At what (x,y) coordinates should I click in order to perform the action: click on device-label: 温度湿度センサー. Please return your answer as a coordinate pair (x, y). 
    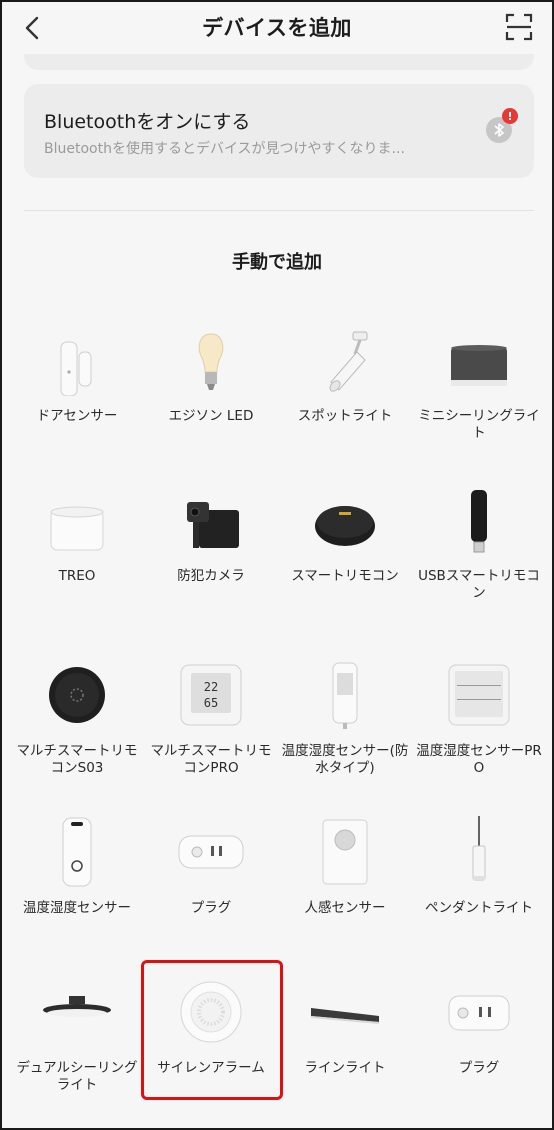
    Looking at the image, I should click on (77, 908).